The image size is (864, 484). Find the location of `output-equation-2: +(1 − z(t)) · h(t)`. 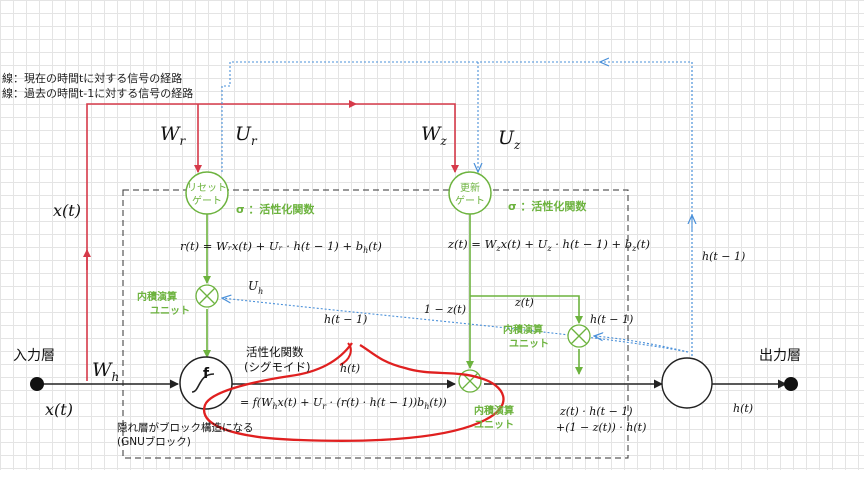

output-equation-2: +(1 − z(t)) · h(t) is located at coordinates (601, 427).